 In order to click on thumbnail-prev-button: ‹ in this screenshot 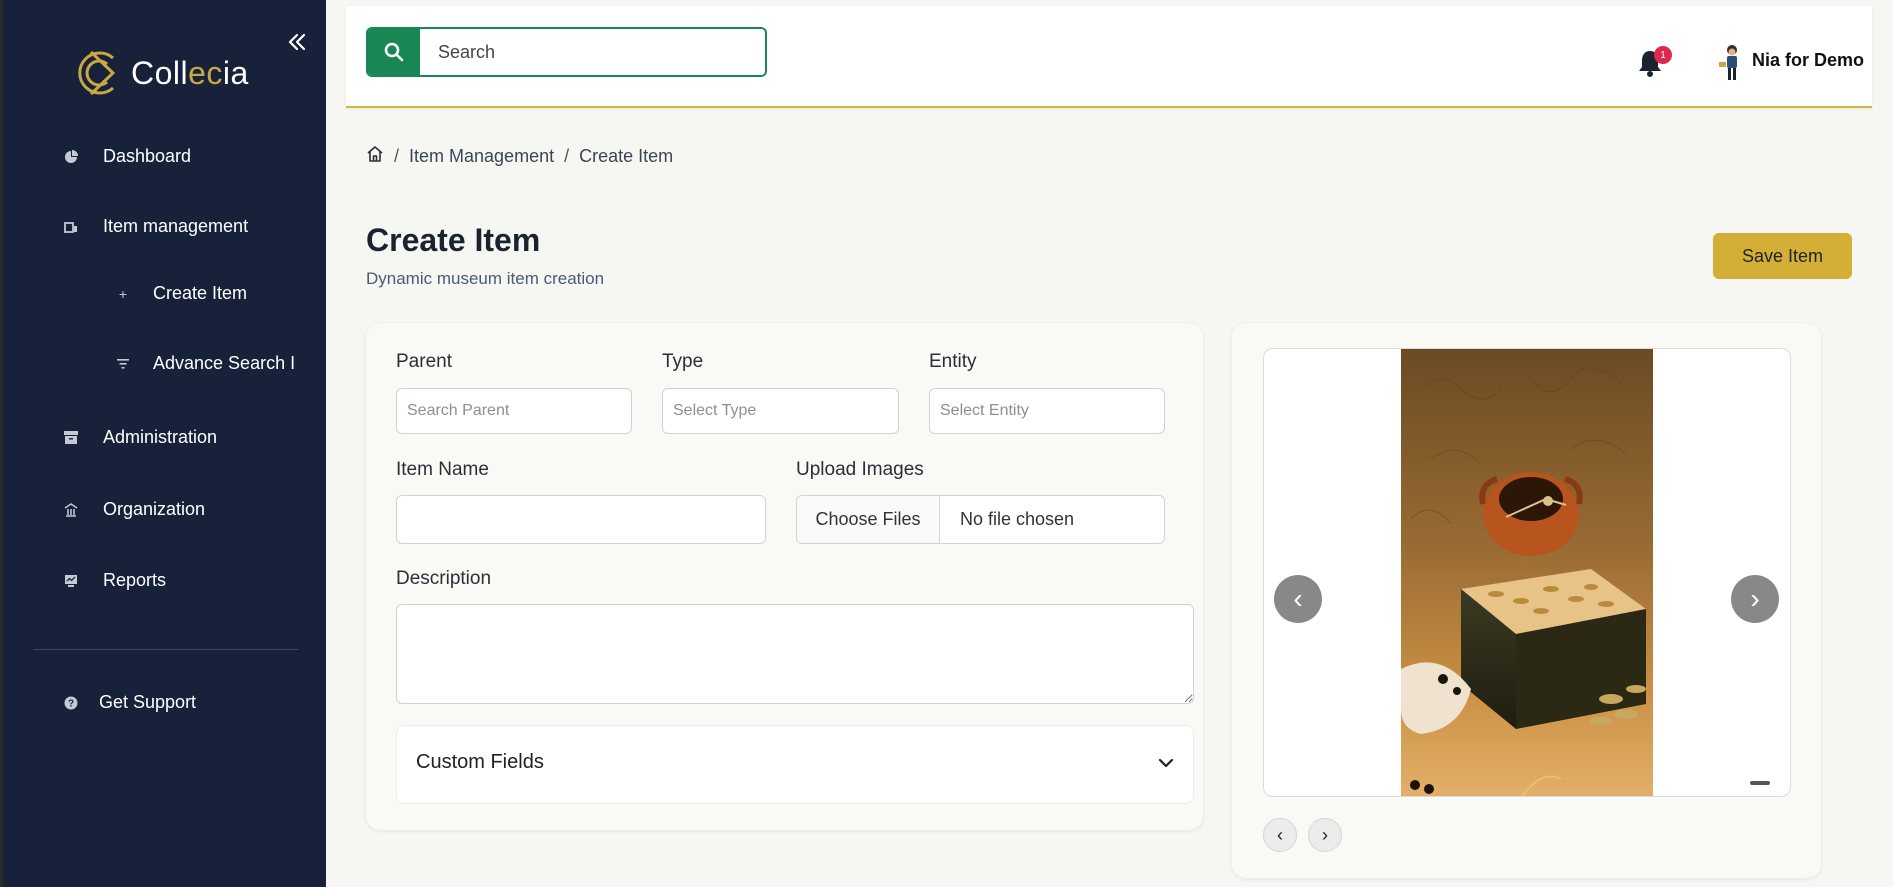, I will do `click(1280, 835)`.